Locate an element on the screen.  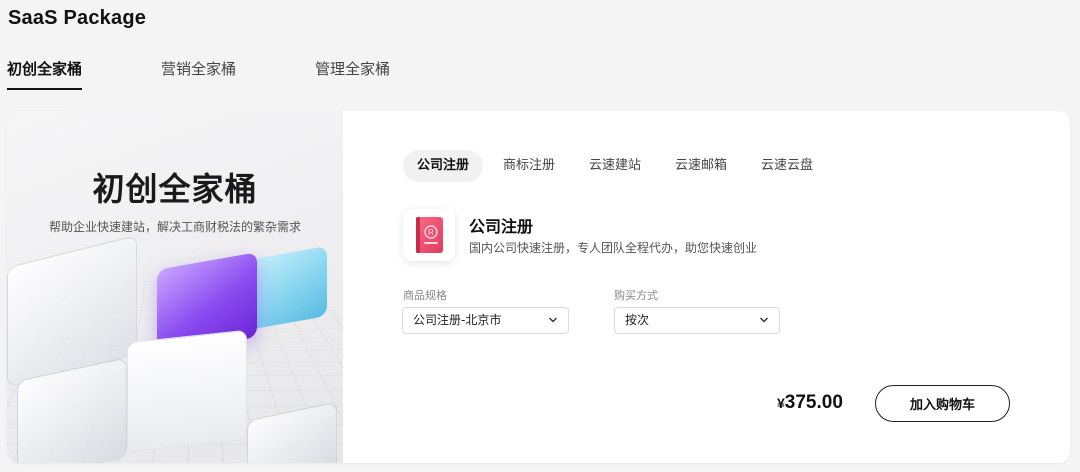
spec-select-value: 公司注册-北京市 is located at coordinates (457, 320).